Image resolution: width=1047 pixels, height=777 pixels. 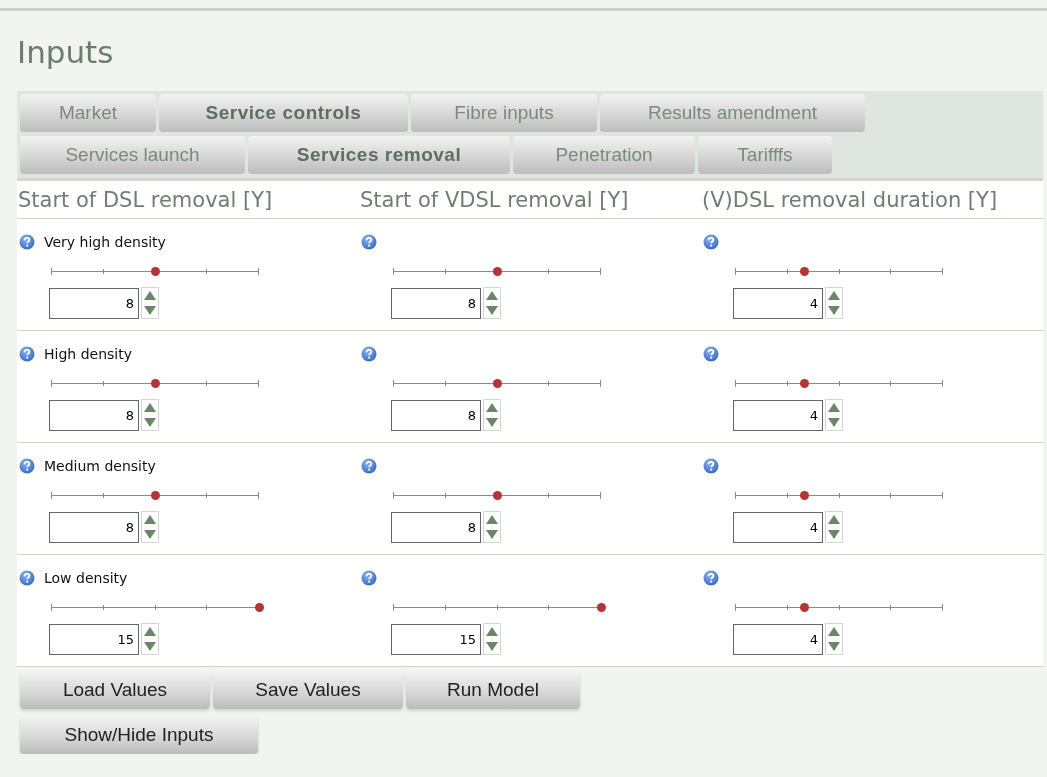 I want to click on action-button: Run Model, so click(x=493, y=690).